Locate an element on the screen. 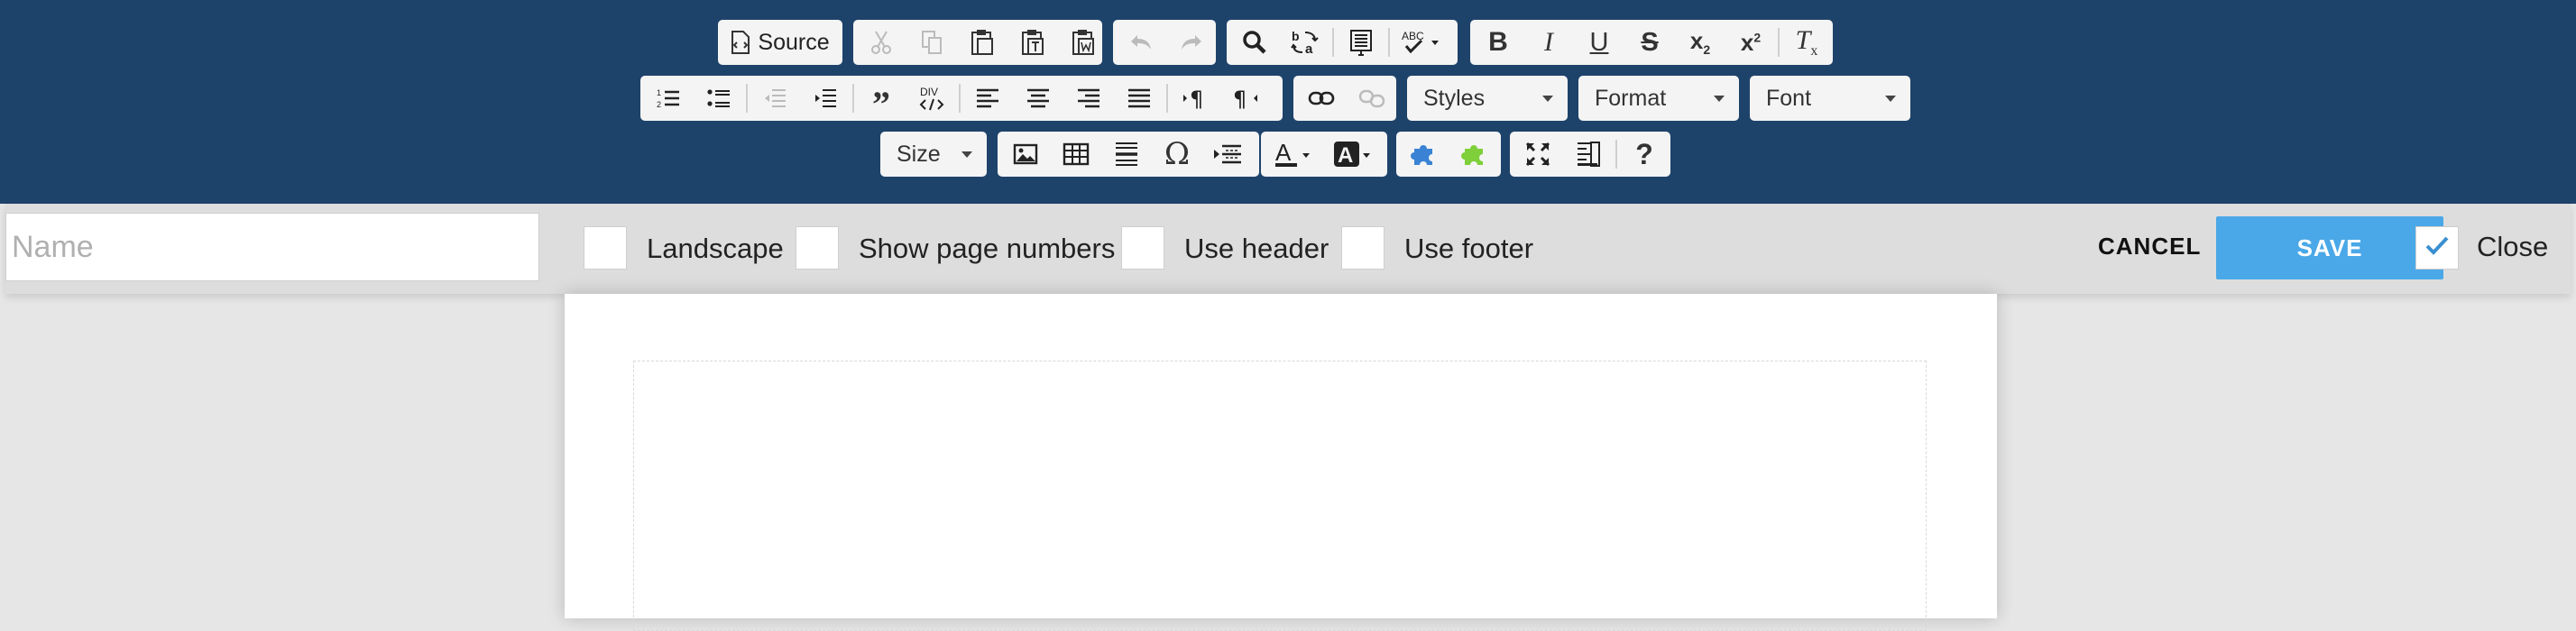 Image resolution: width=2576 pixels, height=631 pixels. subscript-button: x2 is located at coordinates (1700, 43).